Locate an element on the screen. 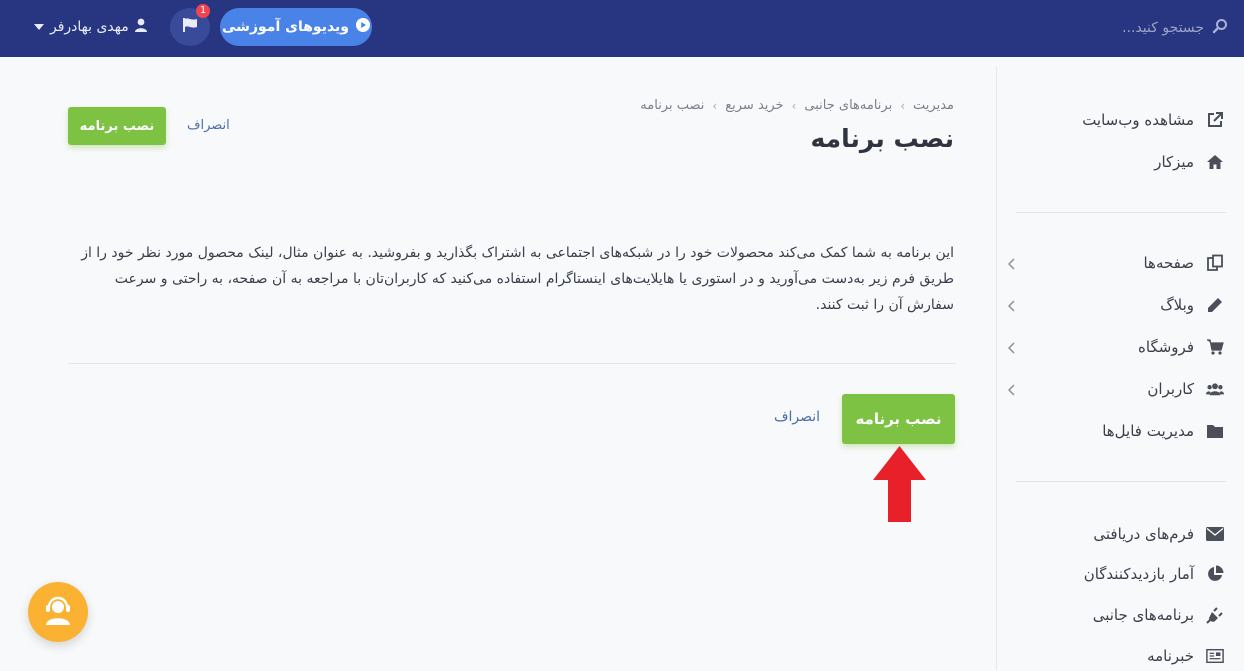 The width and height of the screenshot is (1244, 671). external-link-icon is located at coordinates (1215, 120).